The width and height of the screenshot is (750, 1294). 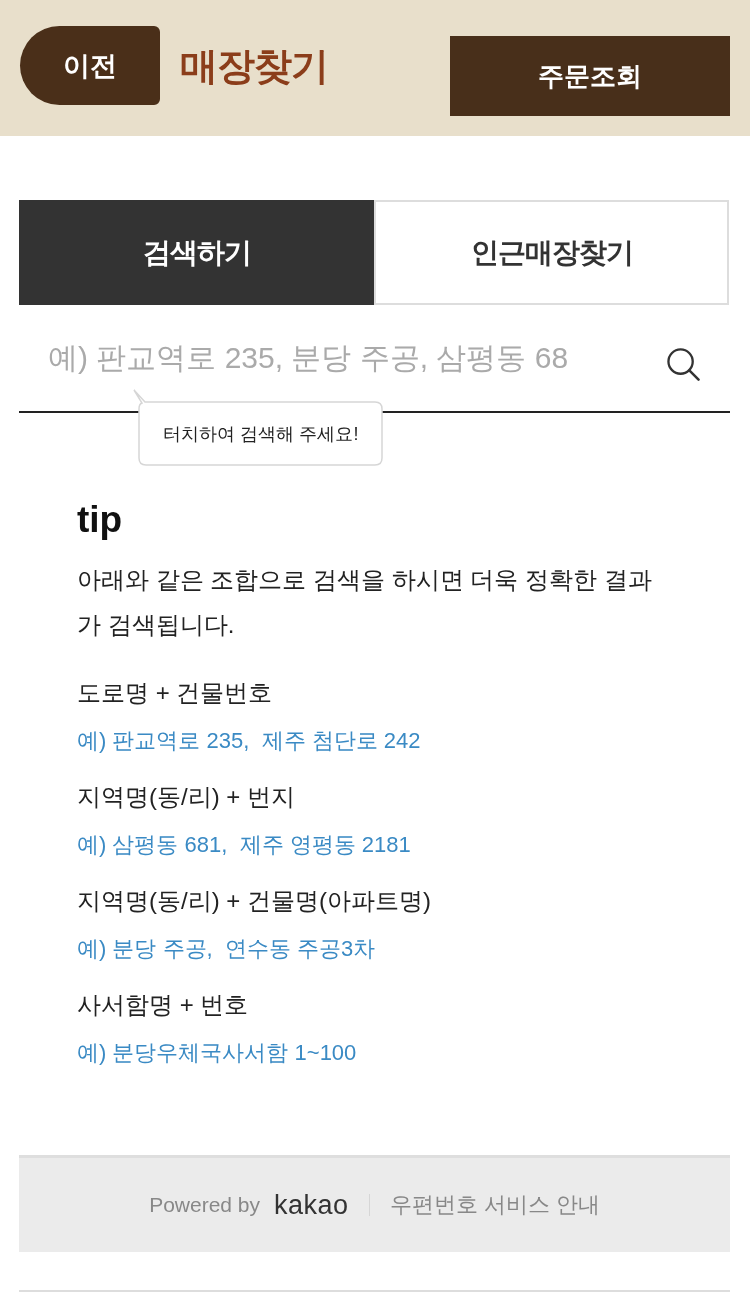 What do you see at coordinates (551, 252) in the screenshot?
I see `tab: 인근매장찾기` at bounding box center [551, 252].